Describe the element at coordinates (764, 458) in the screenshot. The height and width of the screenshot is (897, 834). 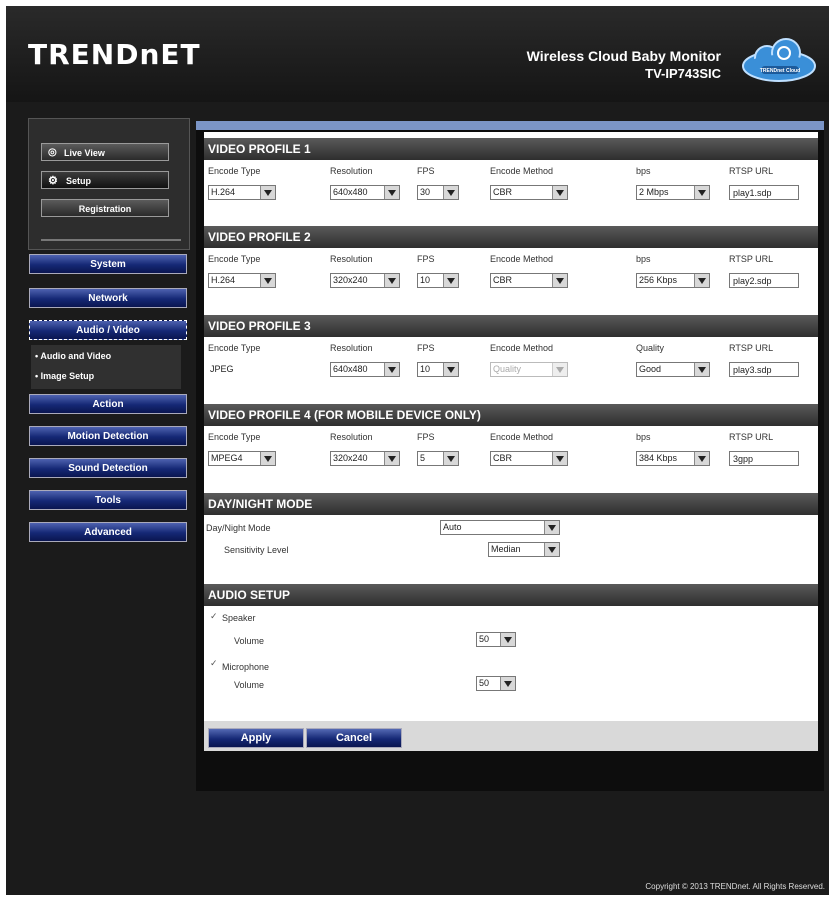
I see `p4-rtsp-url-input` at that location.